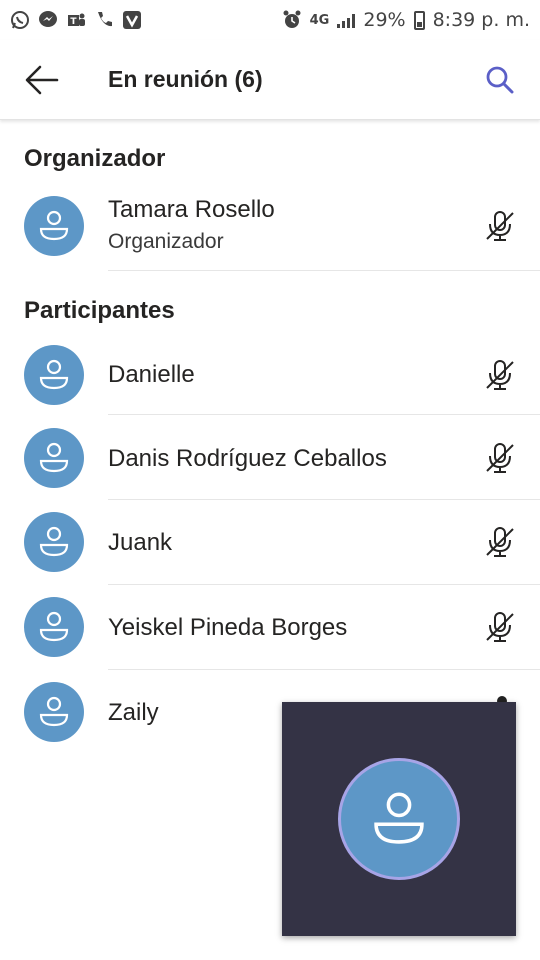 This screenshot has width=540, height=960. What do you see at coordinates (270, 80) in the screenshot?
I see `app-header: En reunión (6)` at bounding box center [270, 80].